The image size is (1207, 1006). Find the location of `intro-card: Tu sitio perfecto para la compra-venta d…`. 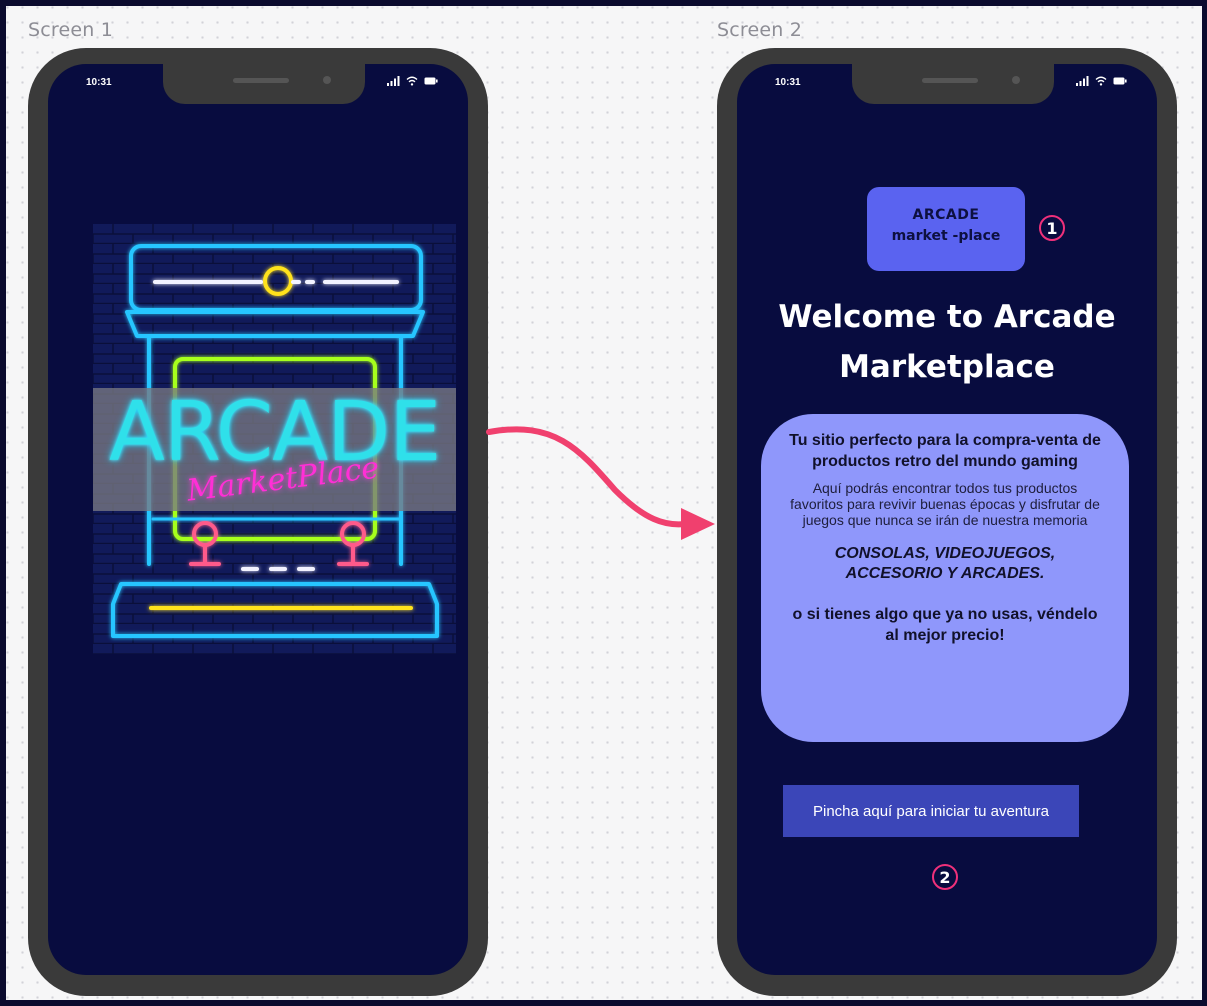

intro-card: Tu sitio perfecto para la compra-venta d… is located at coordinates (945, 578).